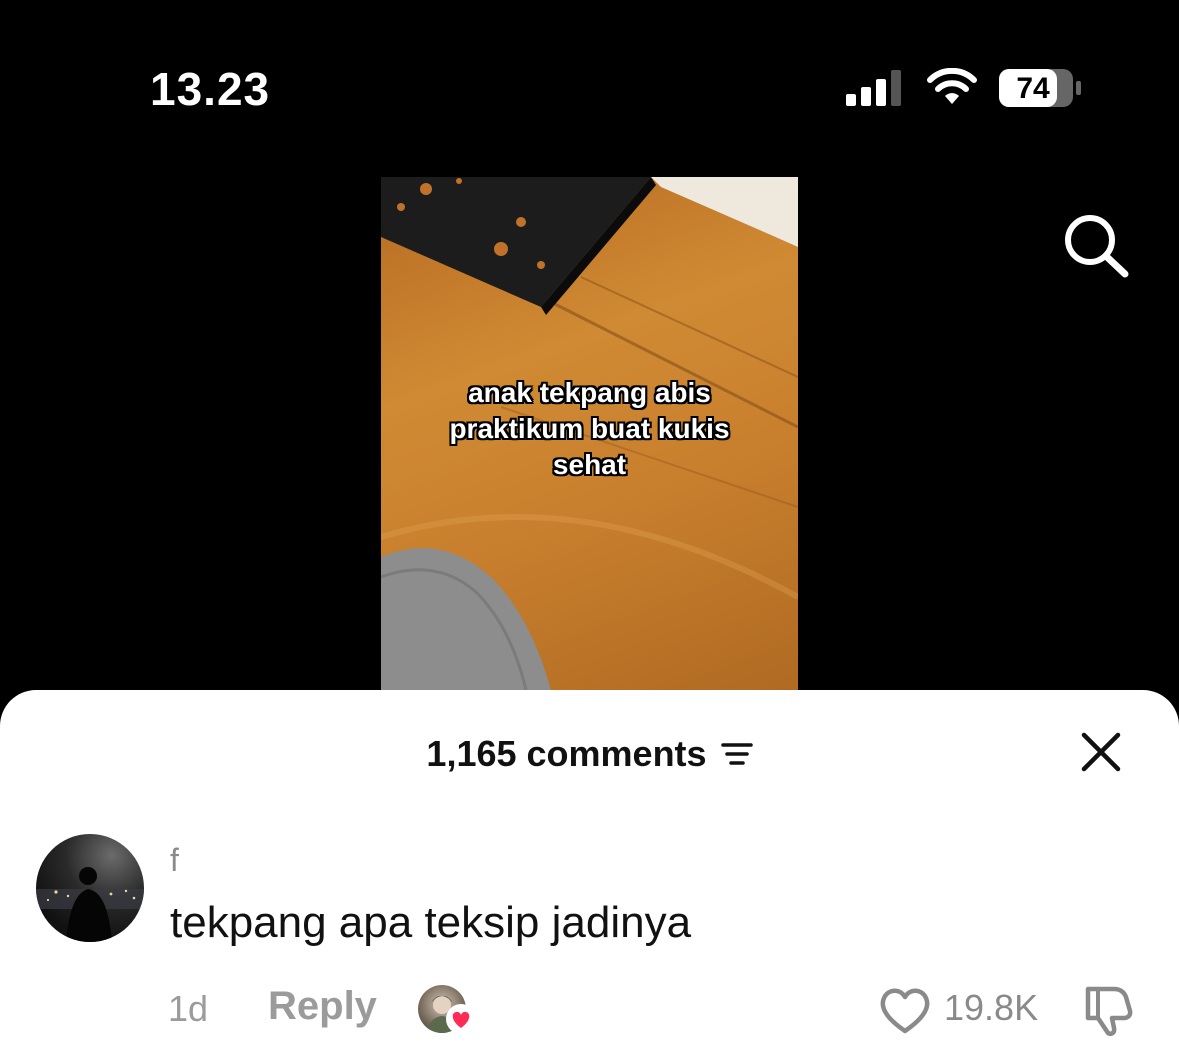 The width and height of the screenshot is (1179, 1048). What do you see at coordinates (873, 88) in the screenshot?
I see `signal-icon` at bounding box center [873, 88].